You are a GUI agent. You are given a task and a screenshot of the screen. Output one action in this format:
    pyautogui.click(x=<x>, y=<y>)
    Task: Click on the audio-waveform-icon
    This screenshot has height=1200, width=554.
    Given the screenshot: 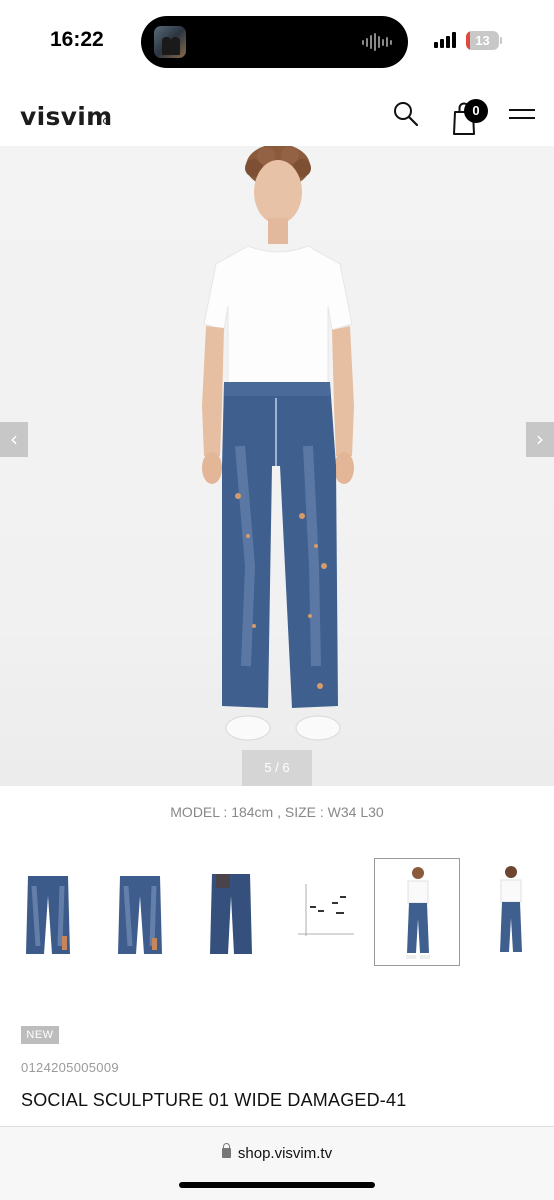 What is the action you would take?
    pyautogui.click(x=377, y=42)
    